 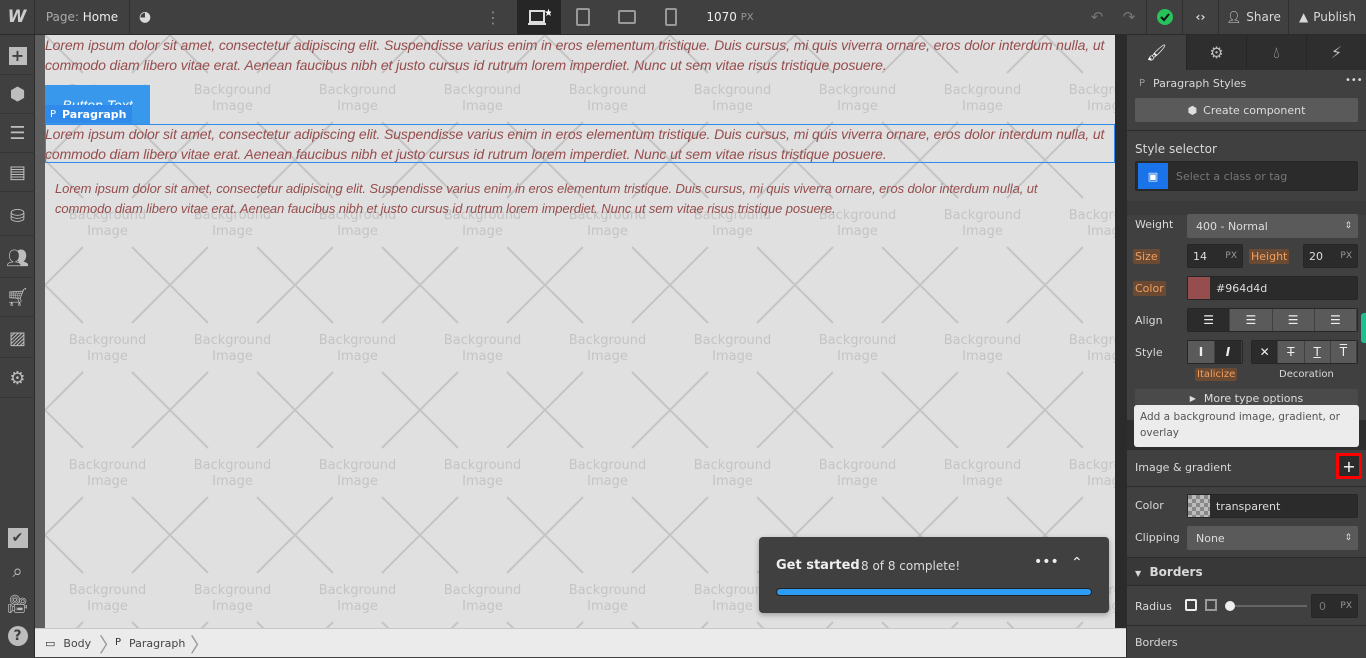 What do you see at coordinates (150, 643) in the screenshot?
I see `breadcrumb-paragraph: P Paragraph` at bounding box center [150, 643].